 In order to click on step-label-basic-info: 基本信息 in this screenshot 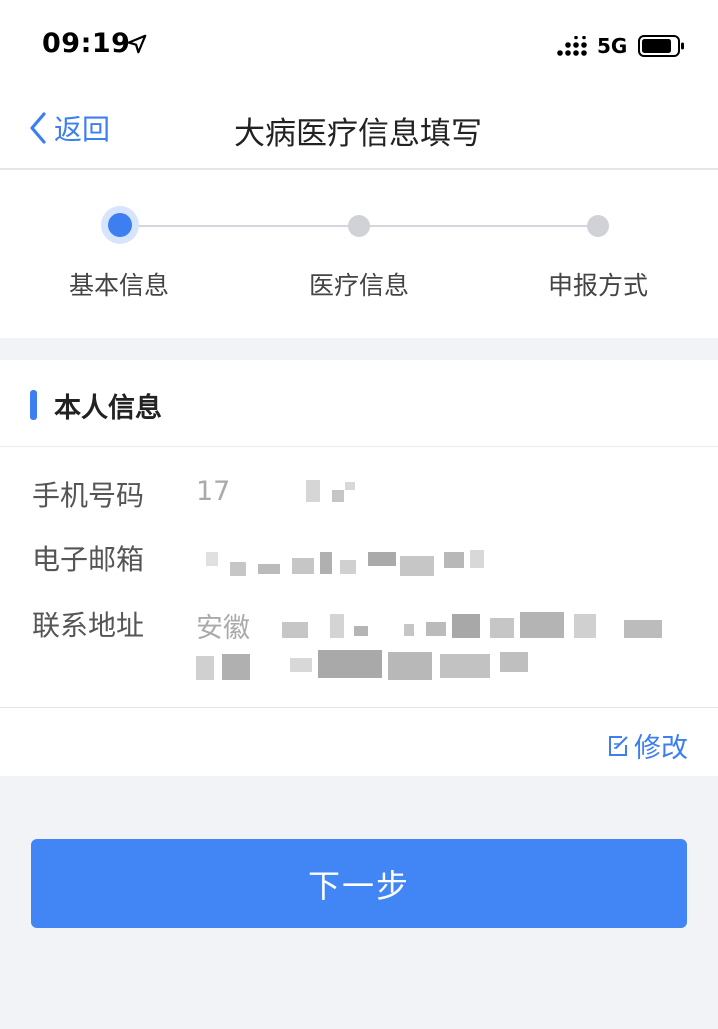, I will do `click(118, 285)`.